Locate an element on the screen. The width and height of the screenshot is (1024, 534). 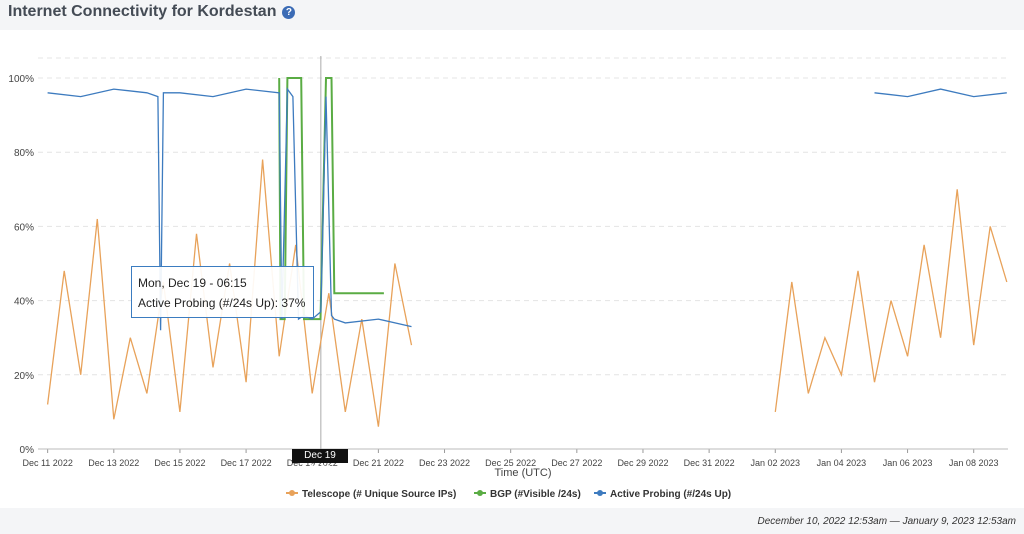
x-tick-label: Dec 17 2022 is located at coordinates (246, 463).